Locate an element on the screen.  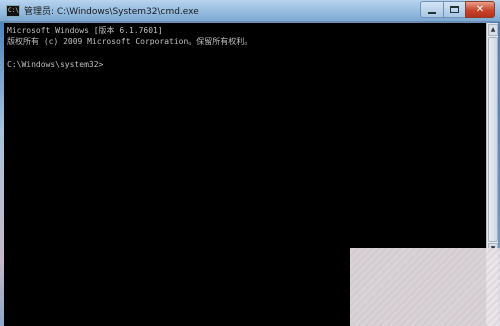
scroll-thumb is located at coordinates (493, 139).